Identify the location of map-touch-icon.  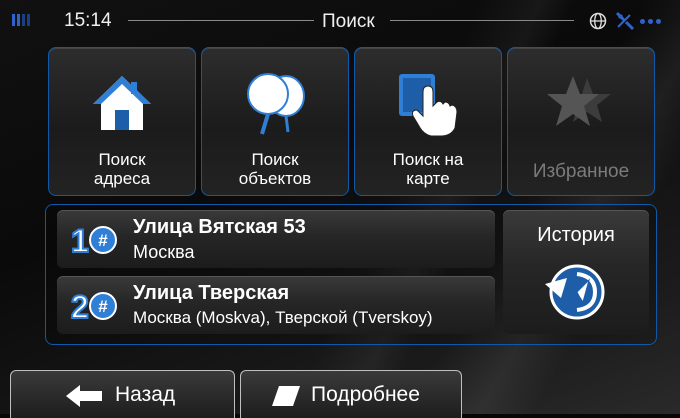
(428, 107).